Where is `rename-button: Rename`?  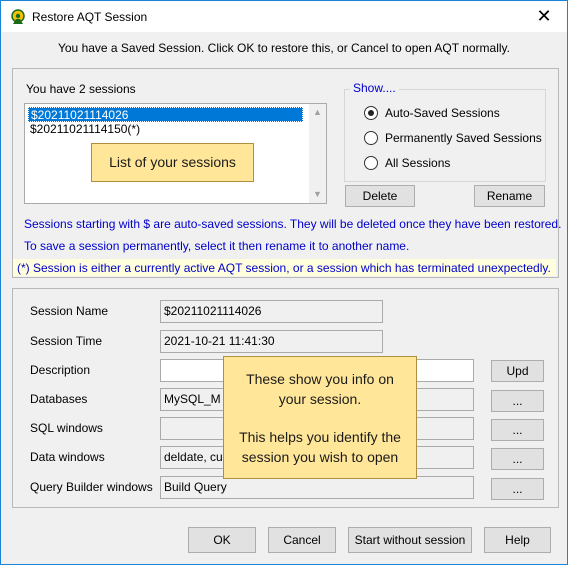
rename-button: Rename is located at coordinates (509, 196).